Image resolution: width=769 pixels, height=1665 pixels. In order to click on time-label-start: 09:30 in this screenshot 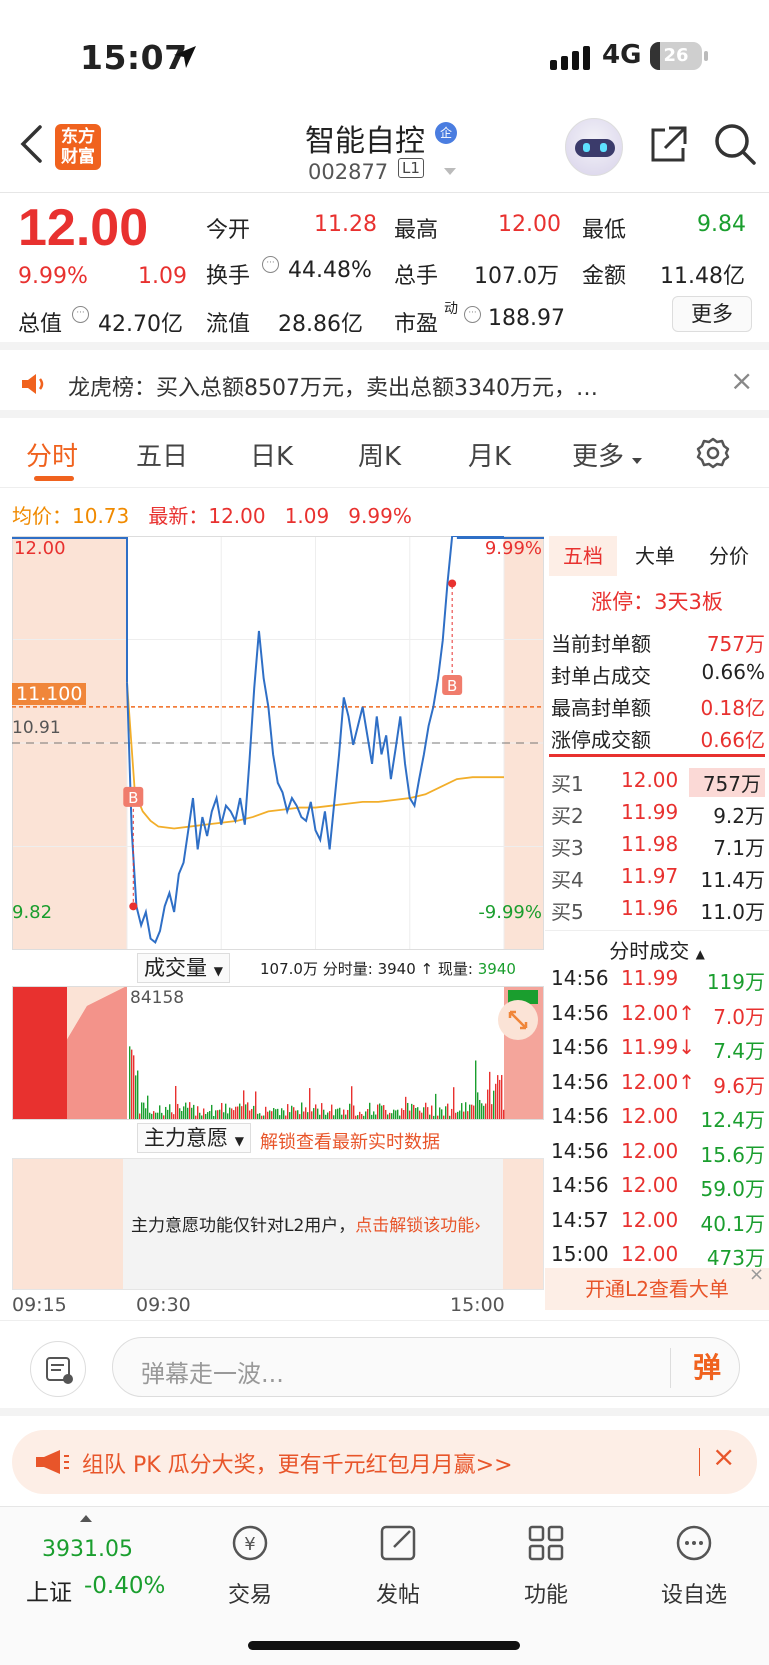, I will do `click(163, 1305)`.